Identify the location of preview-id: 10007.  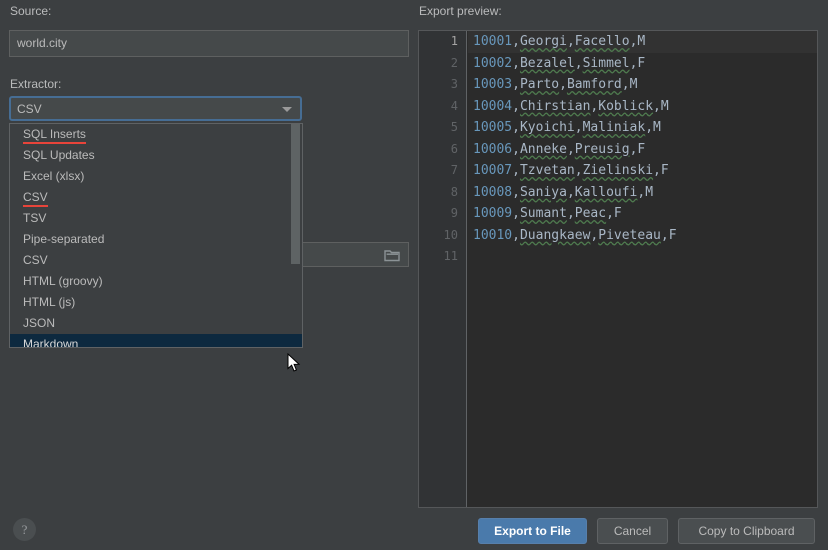
(493, 170).